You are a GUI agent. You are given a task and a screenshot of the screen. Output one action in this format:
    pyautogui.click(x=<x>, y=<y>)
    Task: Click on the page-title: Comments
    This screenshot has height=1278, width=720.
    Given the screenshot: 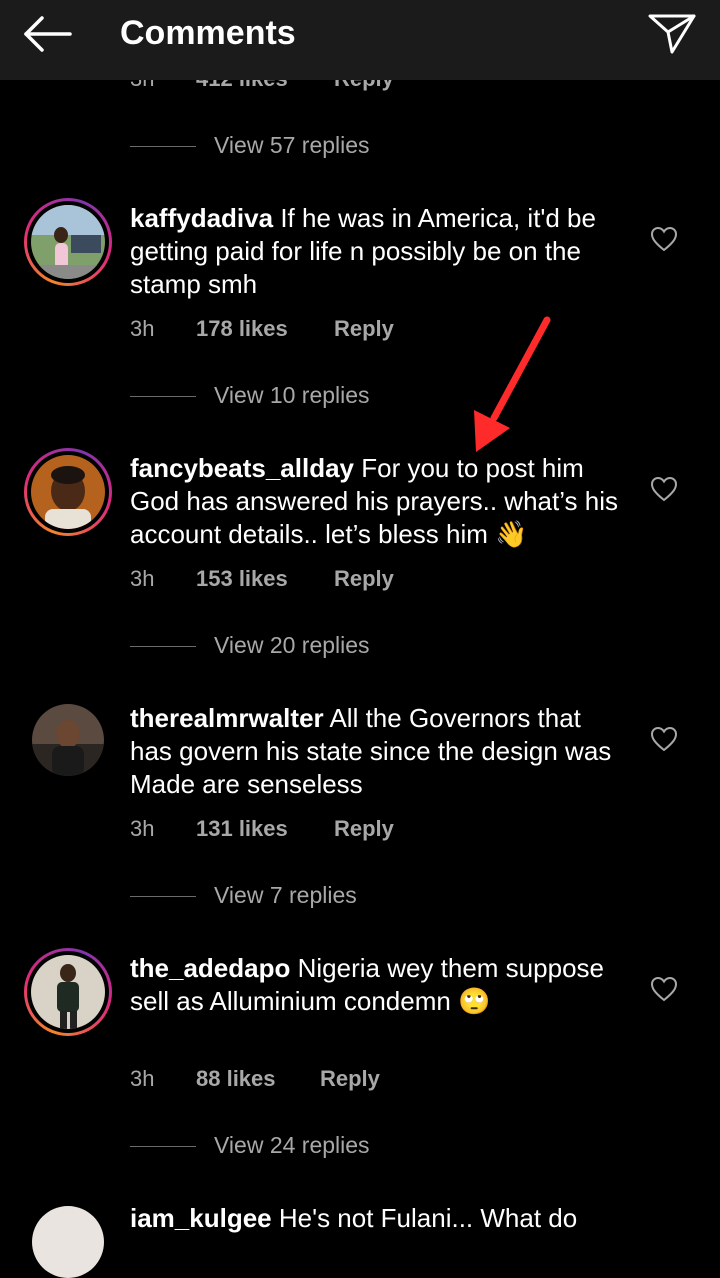 What is the action you would take?
    pyautogui.click(x=208, y=33)
    